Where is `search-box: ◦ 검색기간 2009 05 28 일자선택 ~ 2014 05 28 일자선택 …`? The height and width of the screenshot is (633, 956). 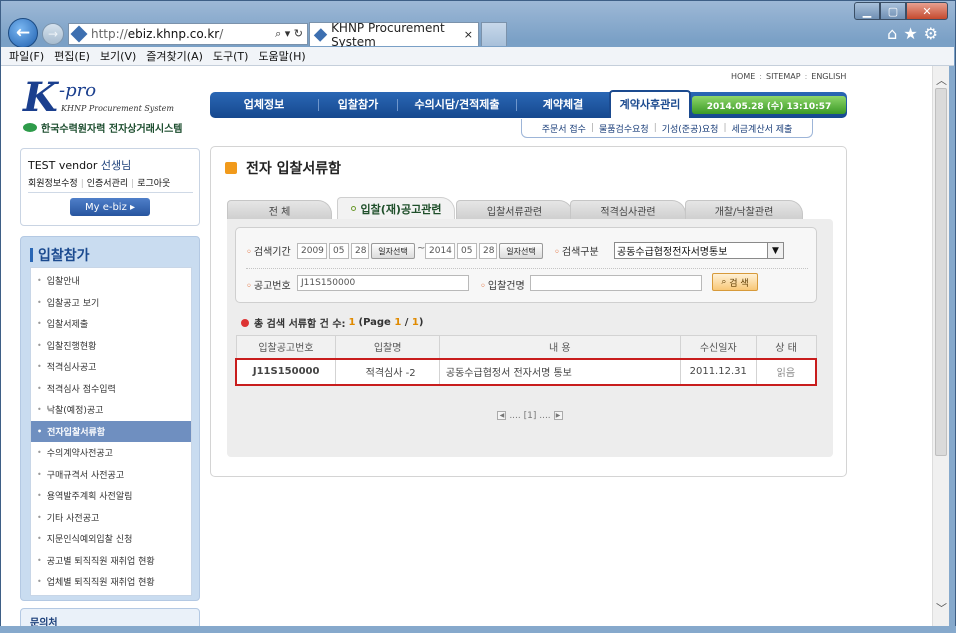 search-box: ◦ 검색기간 2009 05 28 일자선택 ~ 2014 05 28 일자선택 … is located at coordinates (526, 265).